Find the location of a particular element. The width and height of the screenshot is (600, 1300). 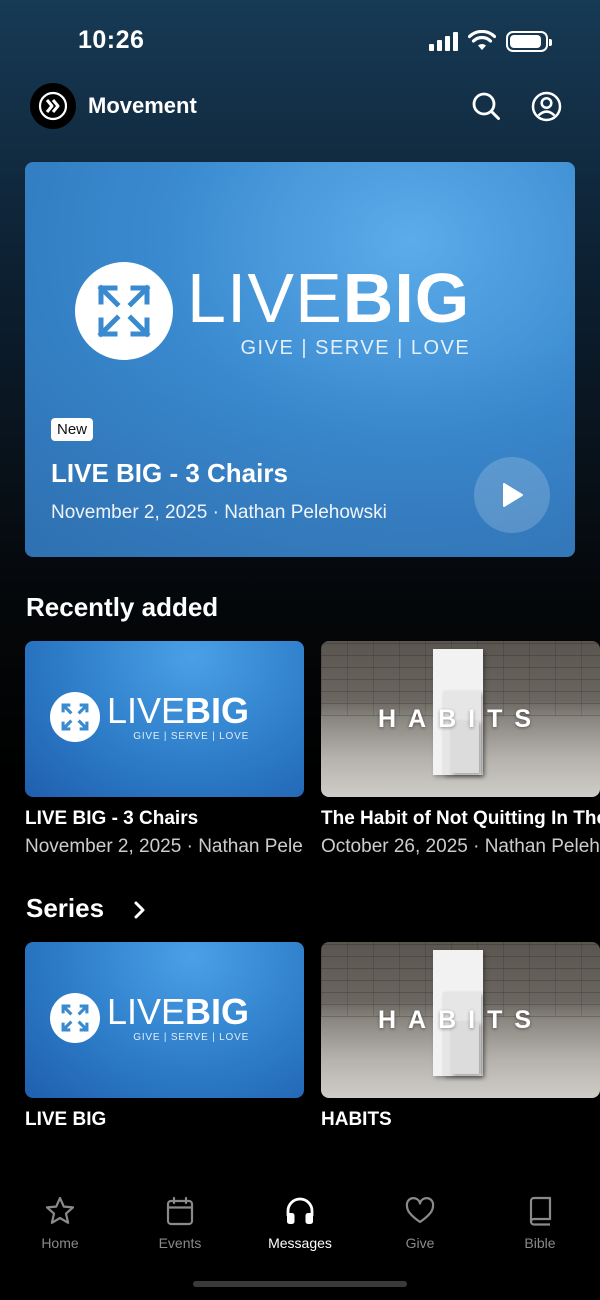

headphones-icon is located at coordinates (300, 1210).